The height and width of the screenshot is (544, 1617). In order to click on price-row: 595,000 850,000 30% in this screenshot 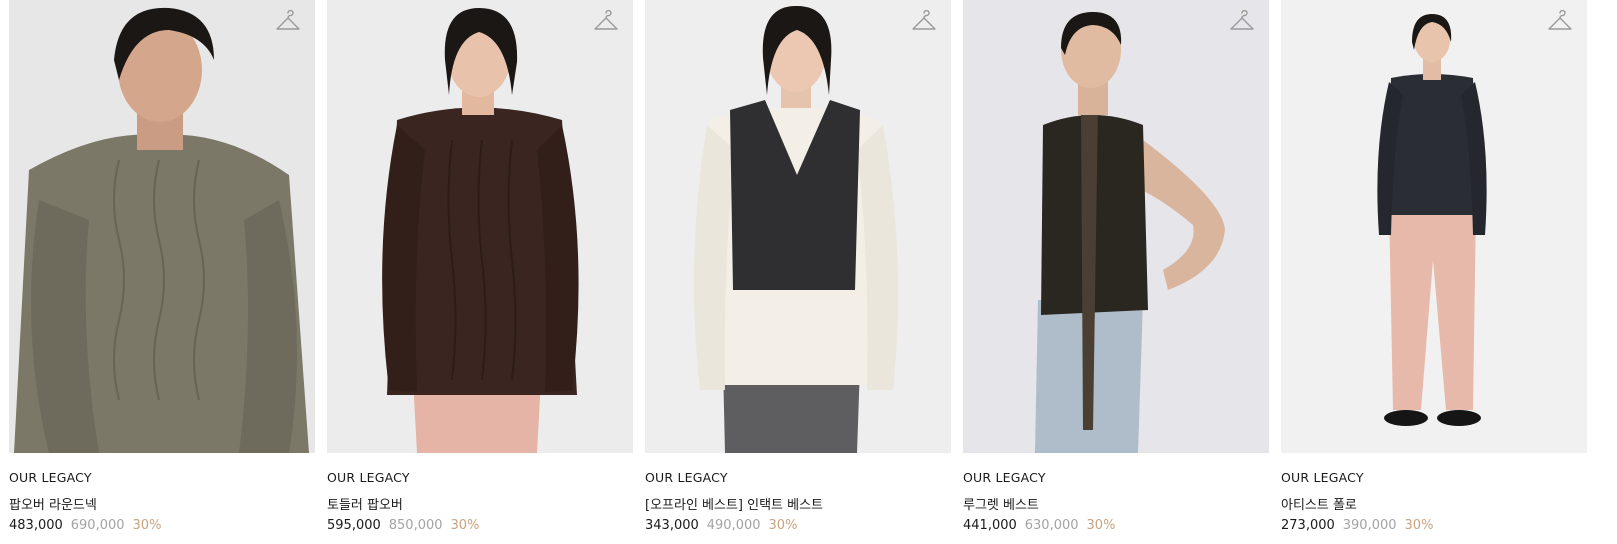, I will do `click(403, 525)`.